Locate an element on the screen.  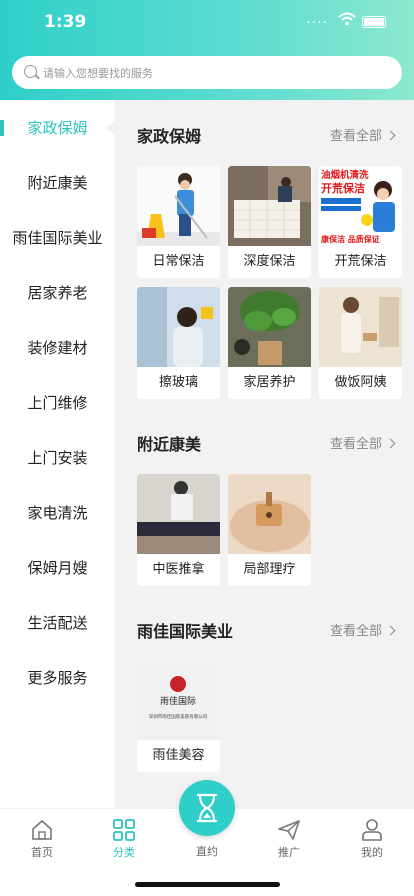
service-label: 局部理疗 is located at coordinates (269, 569).